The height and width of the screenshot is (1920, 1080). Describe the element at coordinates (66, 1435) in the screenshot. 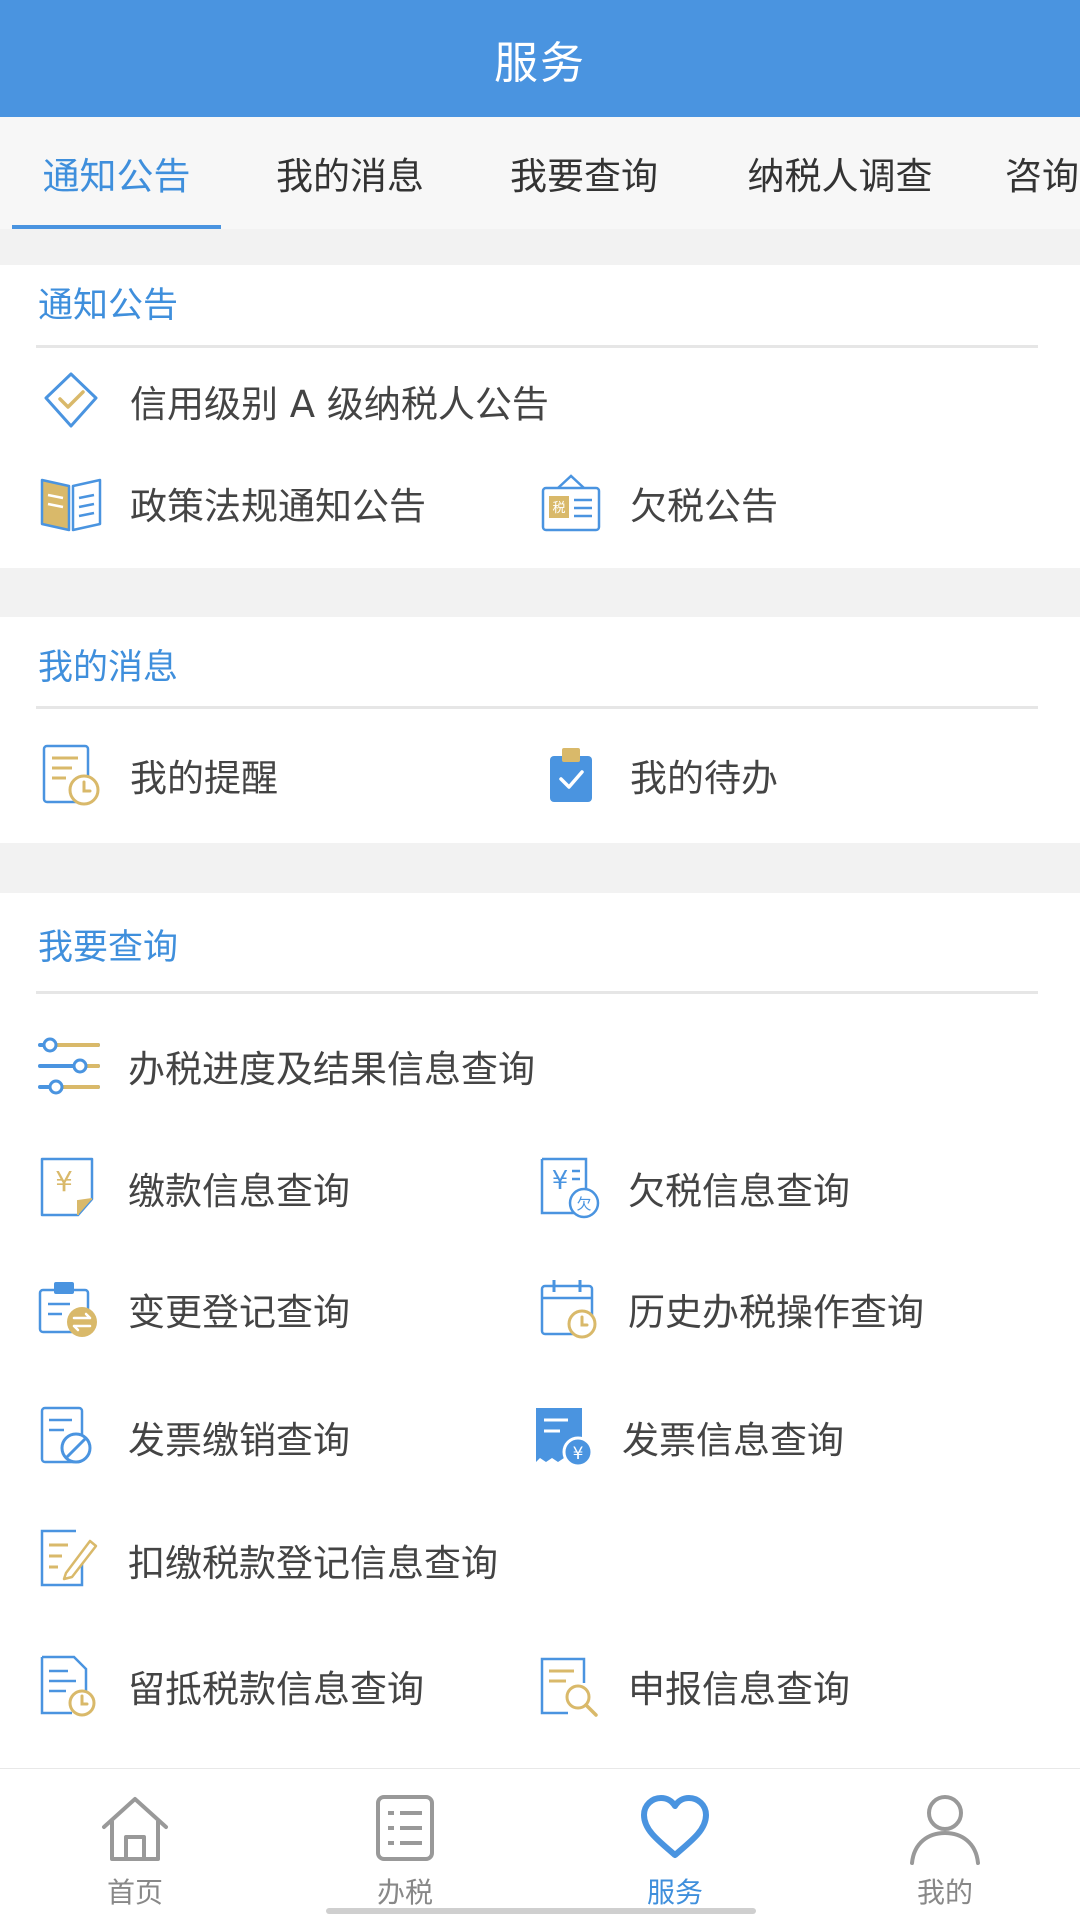

I see `invoice-cancel-icon` at that location.